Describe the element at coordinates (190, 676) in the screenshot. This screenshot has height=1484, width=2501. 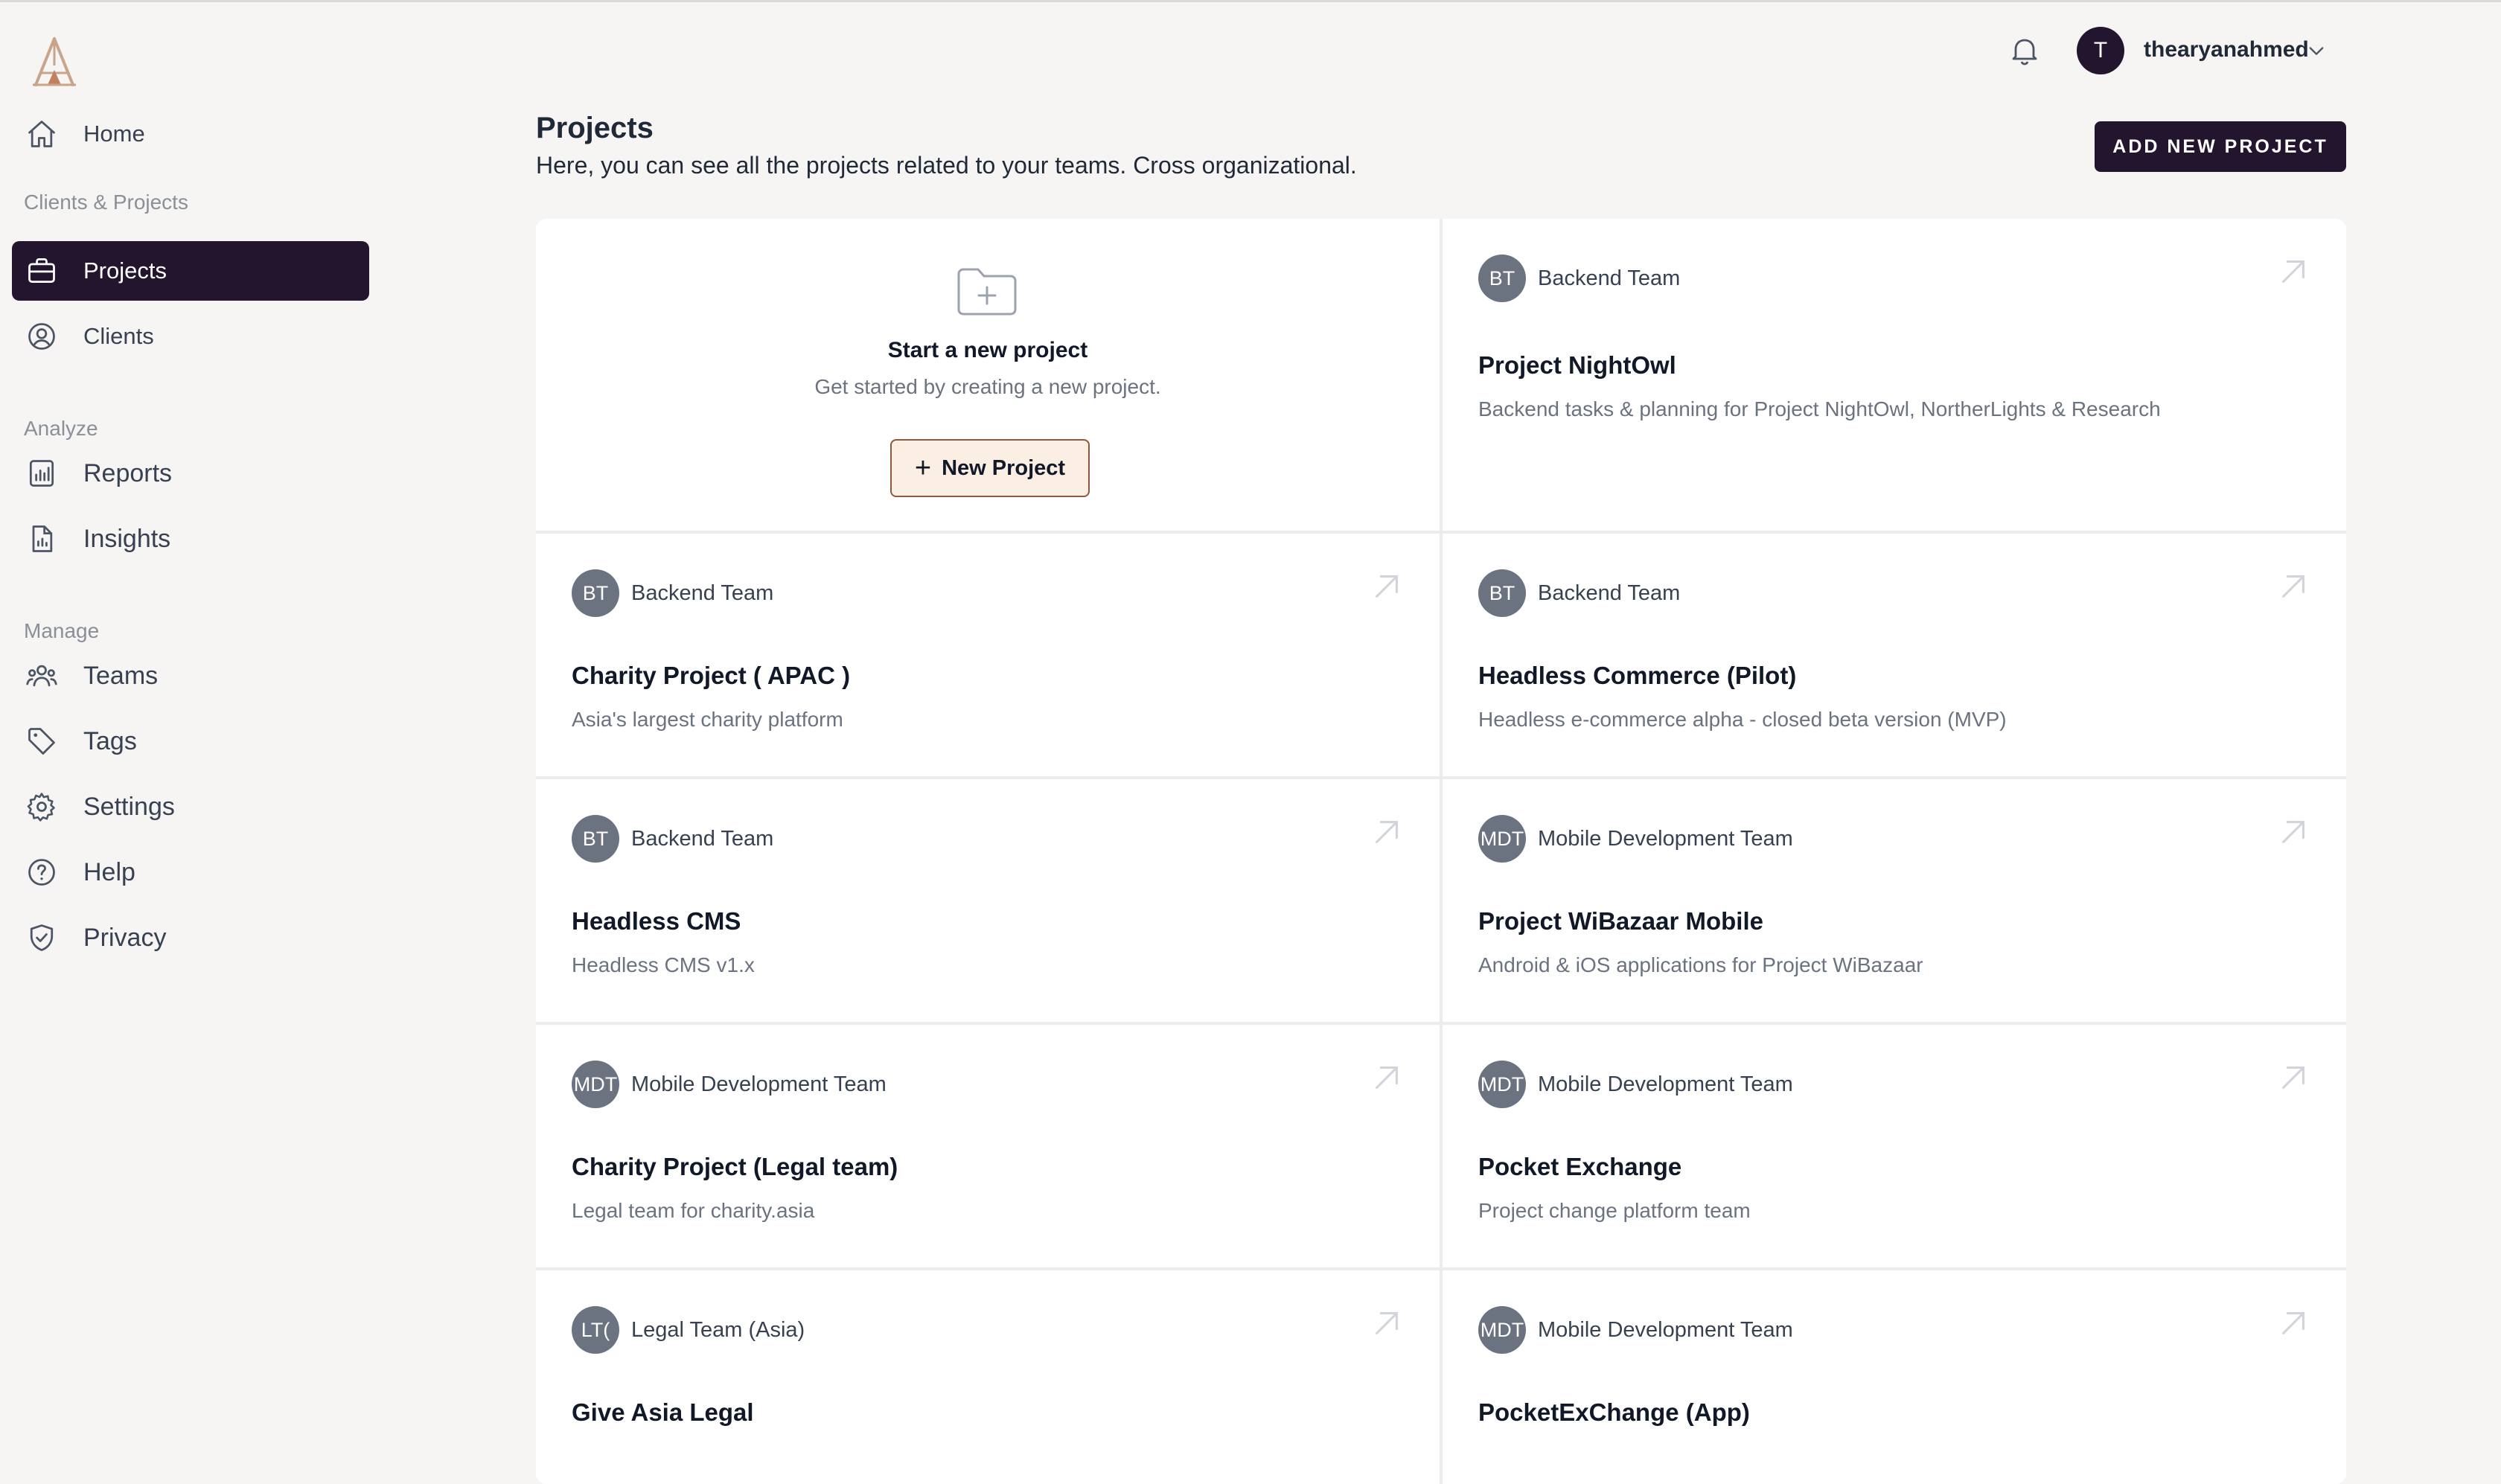
I see `sidebar-item-teams: Teams` at that location.